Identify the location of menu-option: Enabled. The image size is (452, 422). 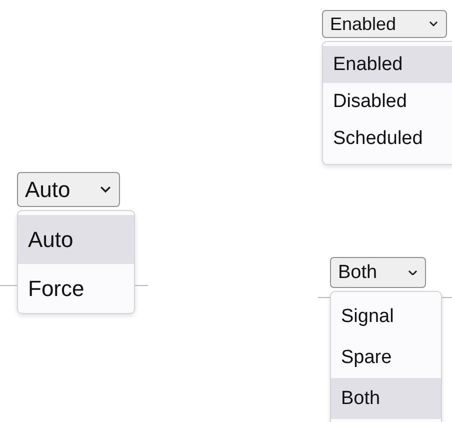
(387, 64).